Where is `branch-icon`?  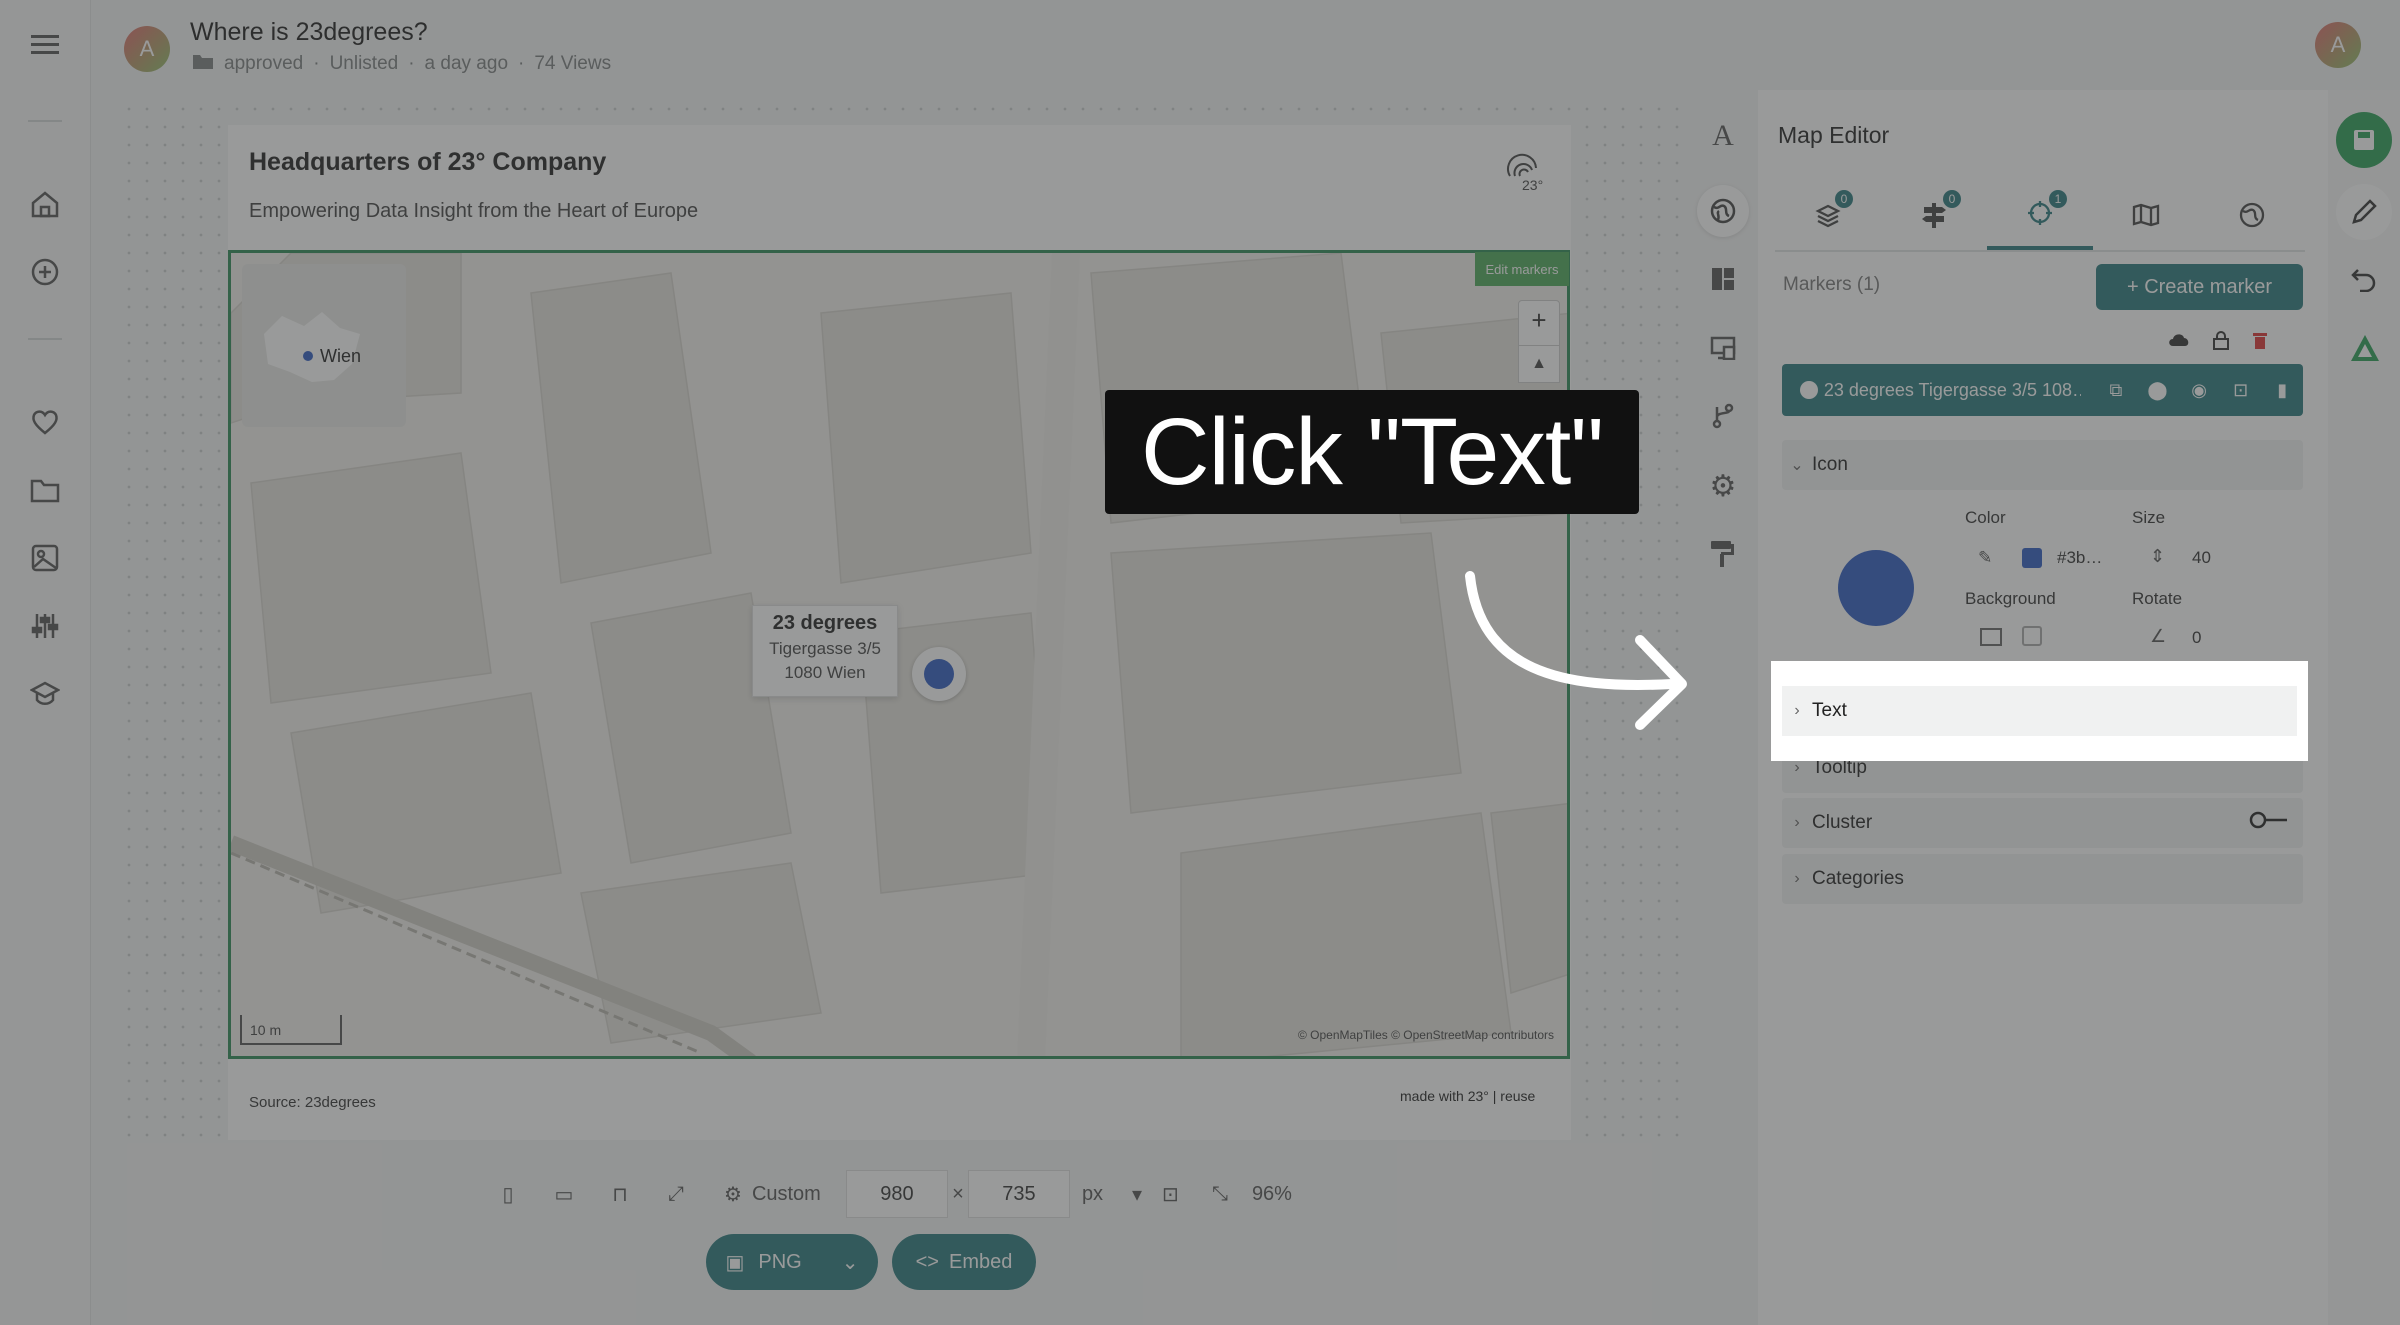 branch-icon is located at coordinates (1723, 416).